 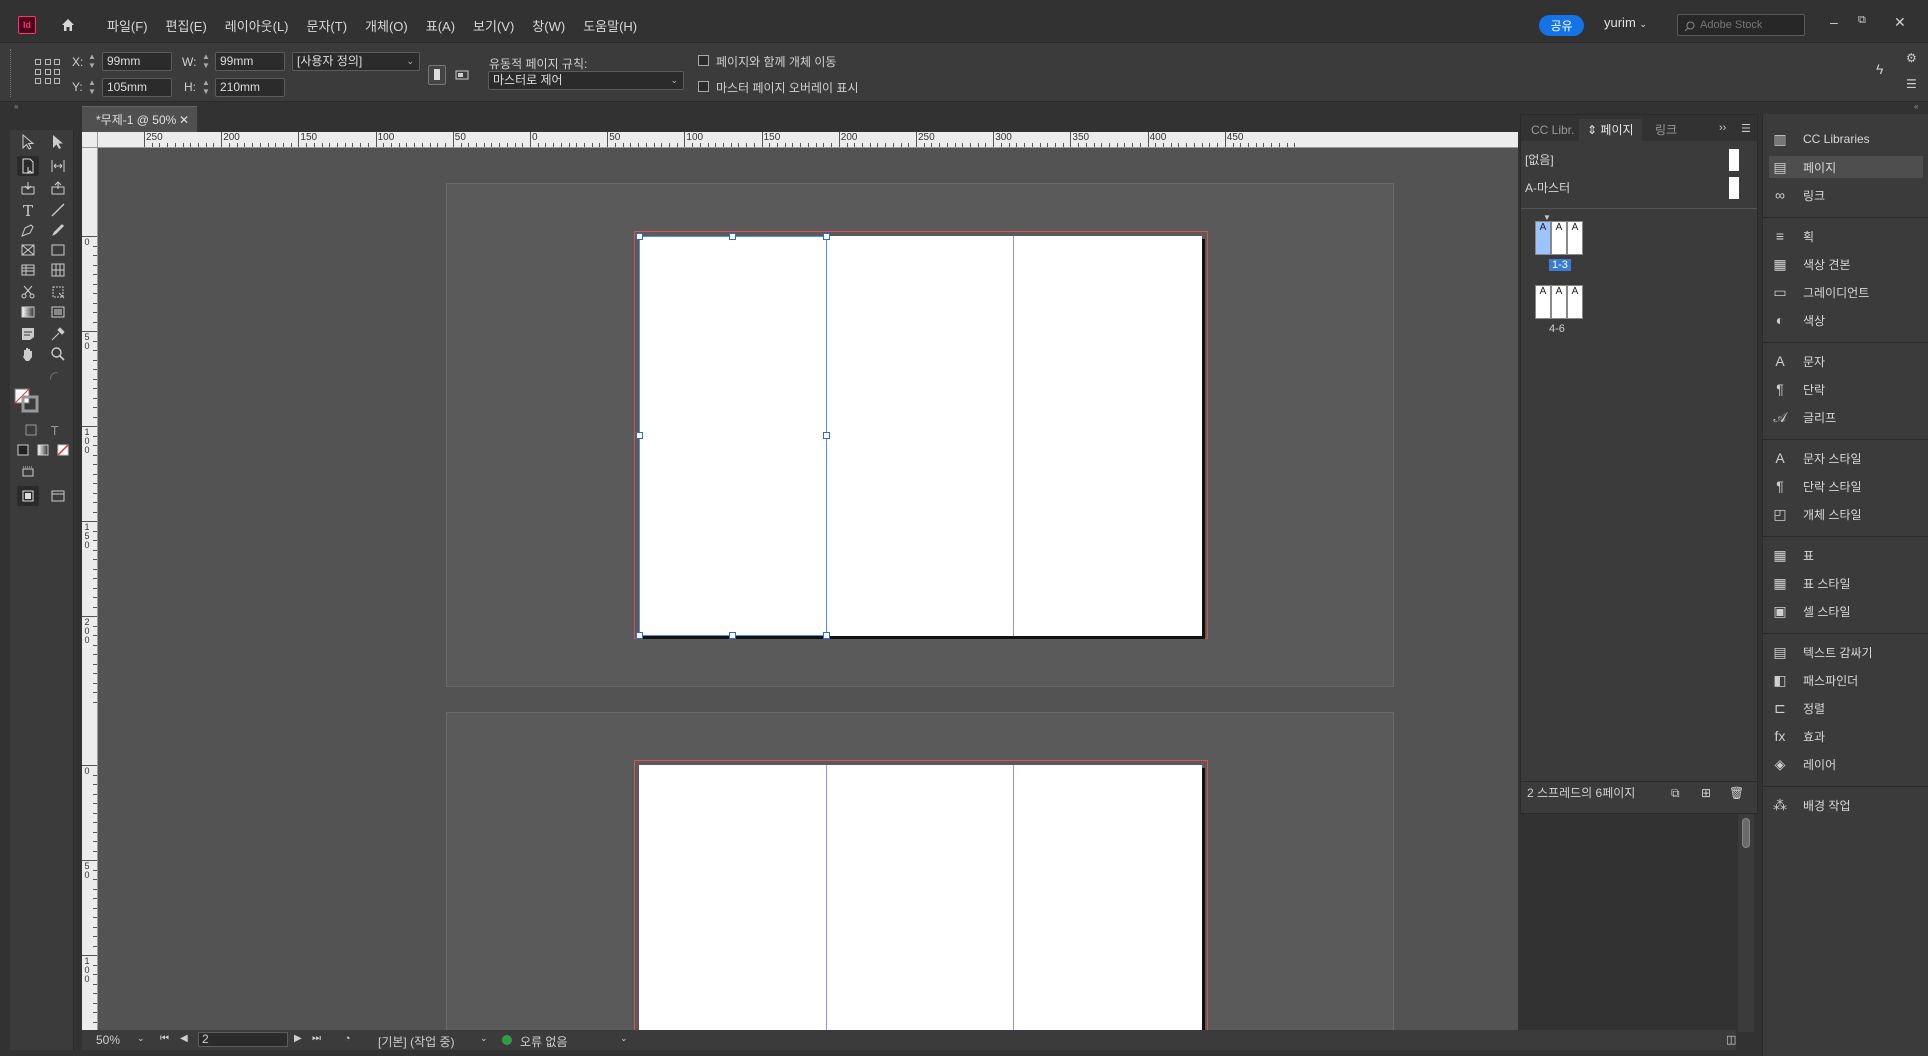 What do you see at coordinates (347, 1039) in the screenshot?
I see `open-page-icon: ◔` at bounding box center [347, 1039].